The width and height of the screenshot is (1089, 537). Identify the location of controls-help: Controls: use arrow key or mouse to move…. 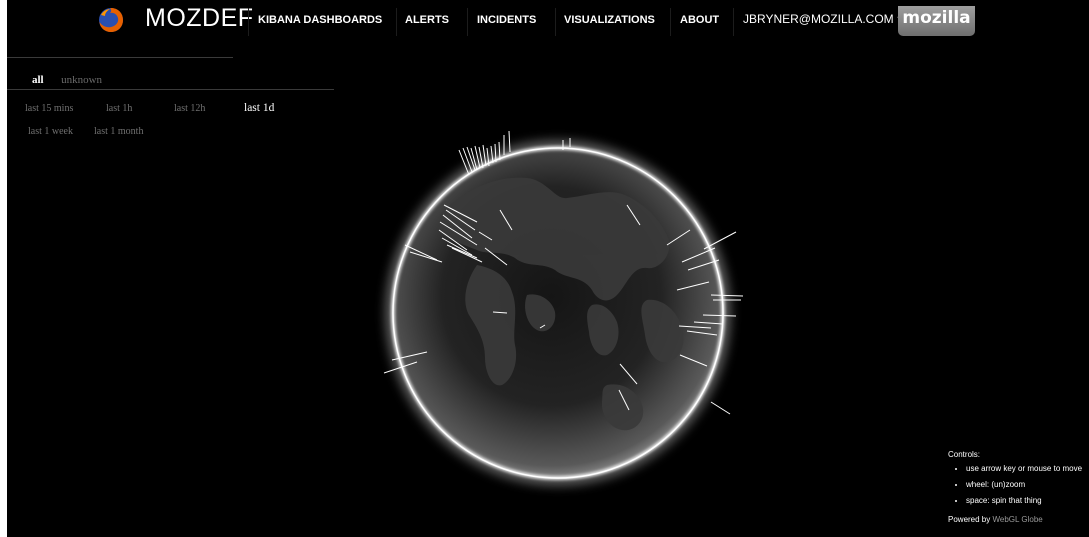
(1015, 487).